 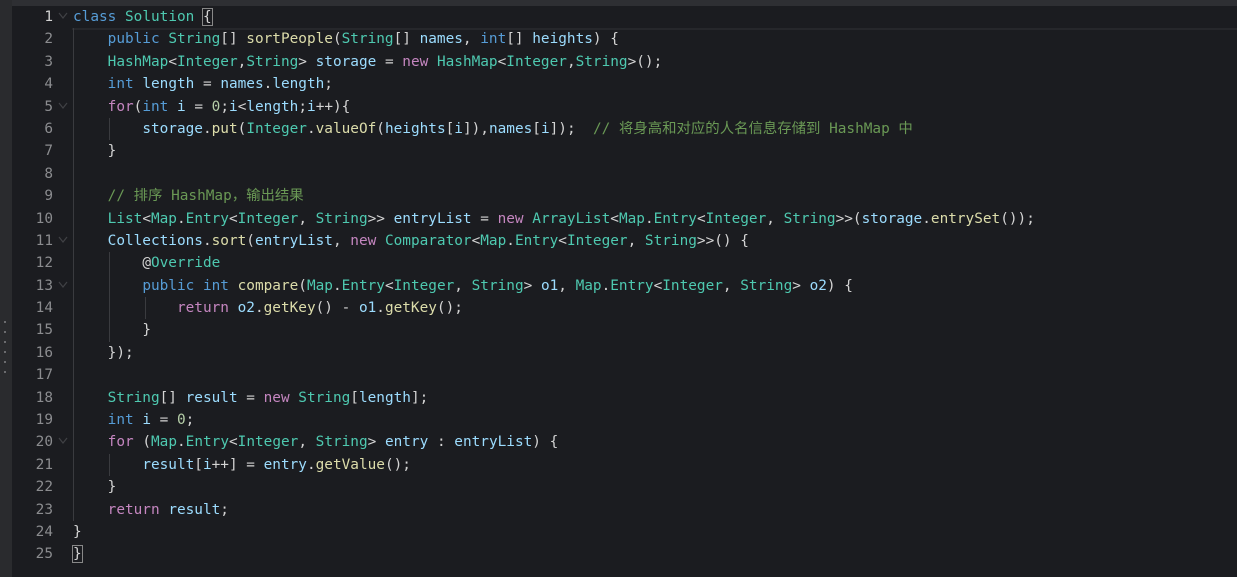 What do you see at coordinates (722, 240) in the screenshot?
I see `punctuation: >>() {` at bounding box center [722, 240].